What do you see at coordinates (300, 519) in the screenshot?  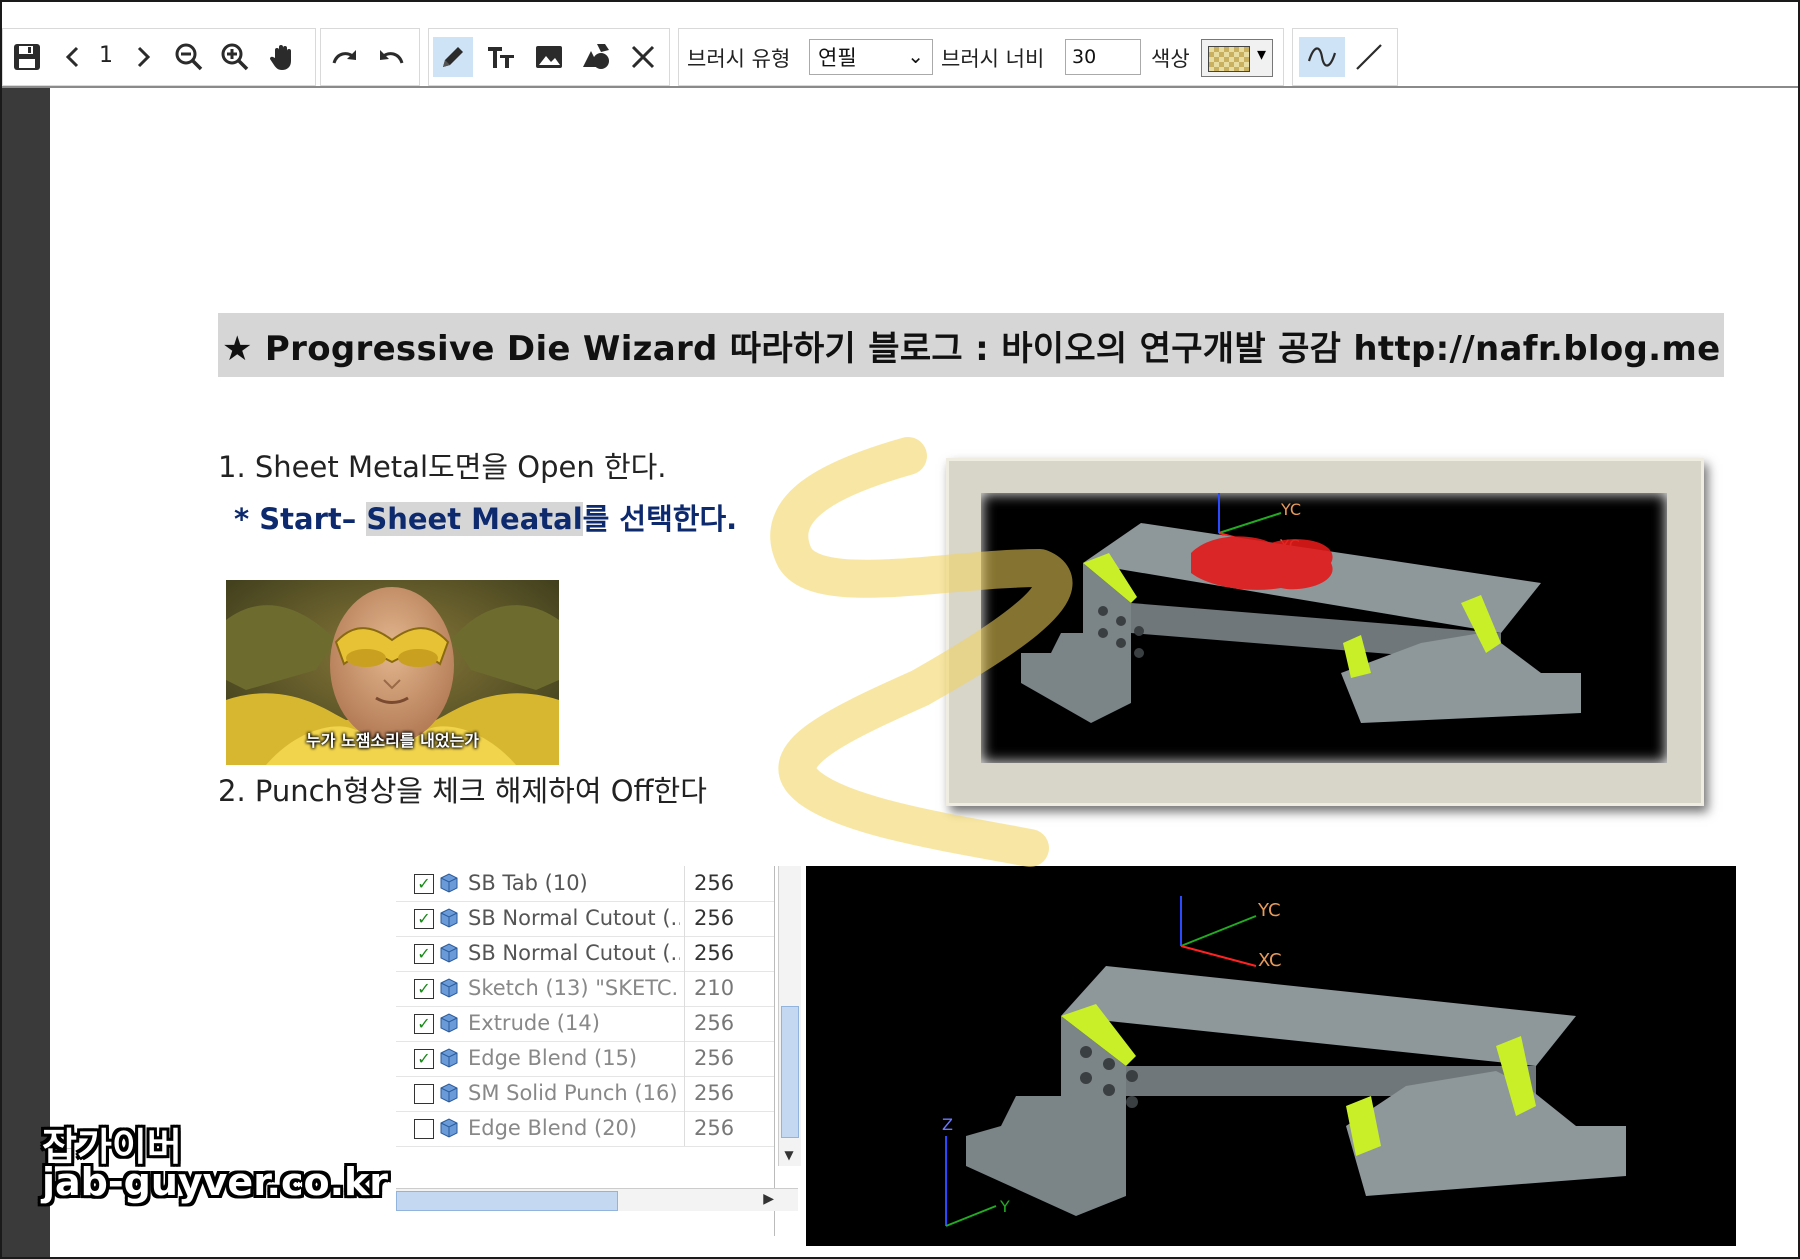 I see `sub-prefix: * Start–` at bounding box center [300, 519].